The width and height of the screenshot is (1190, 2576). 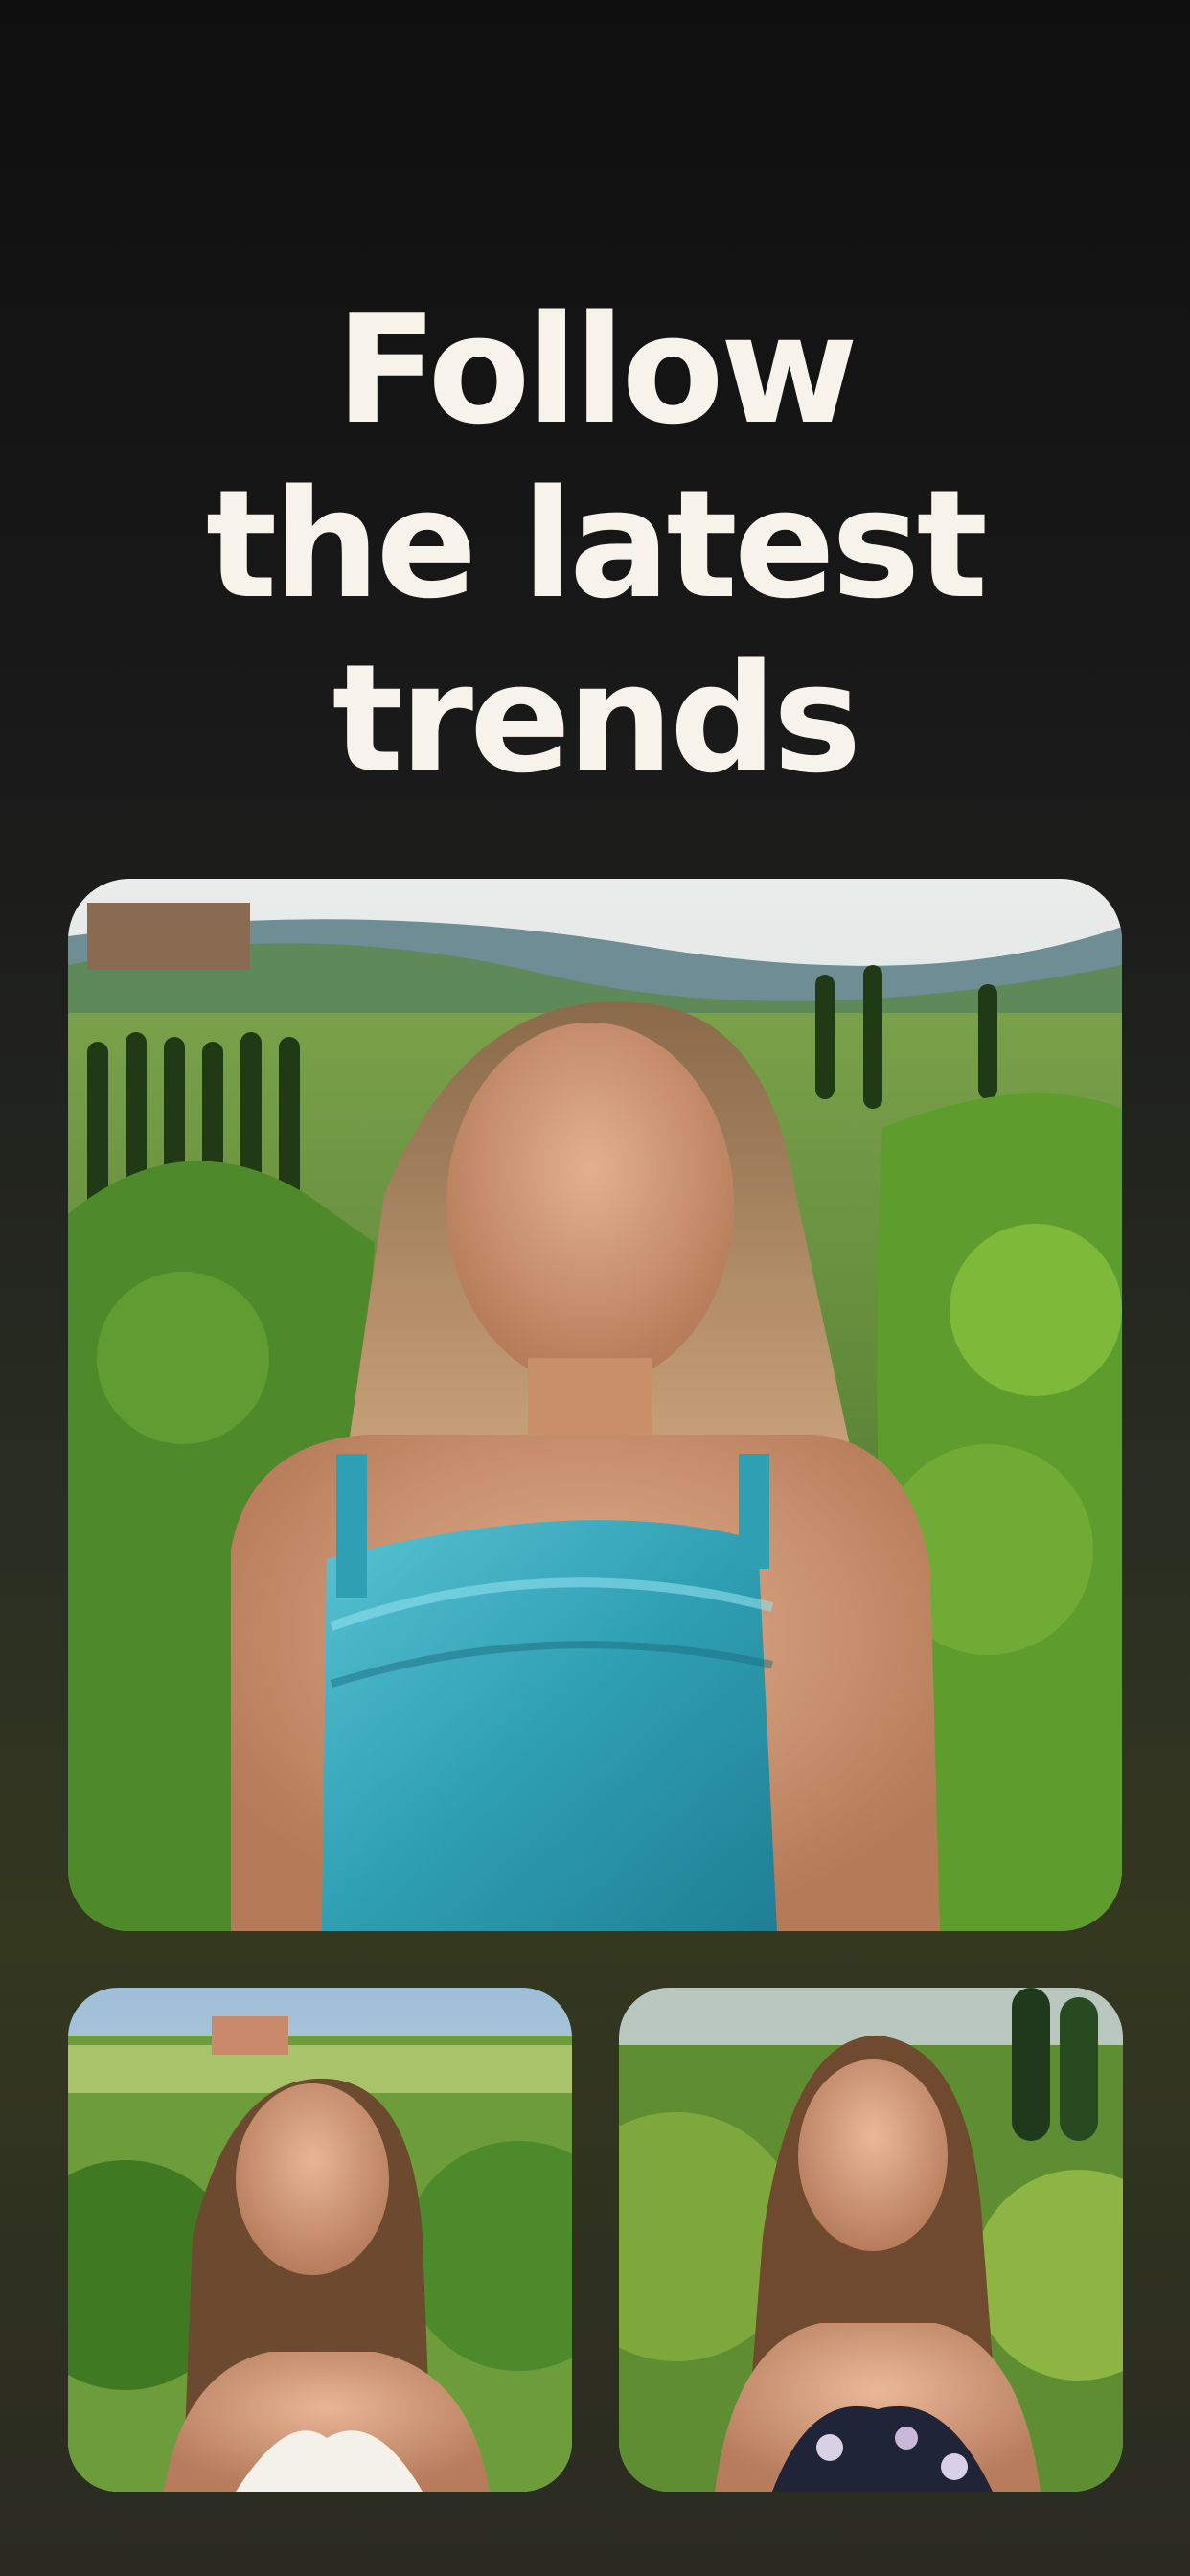 I want to click on headline-line-2: the latest, so click(x=596, y=544).